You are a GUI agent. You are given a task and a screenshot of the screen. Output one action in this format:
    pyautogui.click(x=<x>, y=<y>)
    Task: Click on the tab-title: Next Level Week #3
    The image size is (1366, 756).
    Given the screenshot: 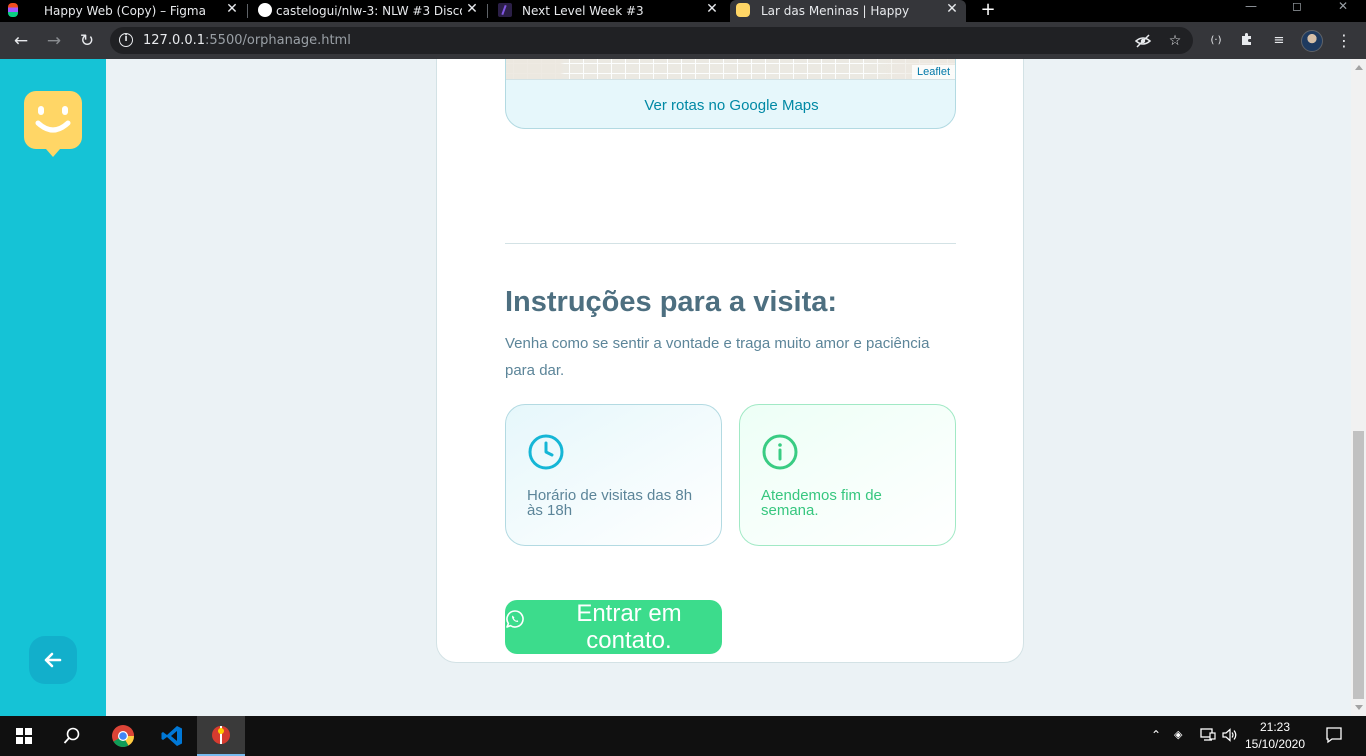 What is the action you would take?
    pyautogui.click(x=583, y=11)
    